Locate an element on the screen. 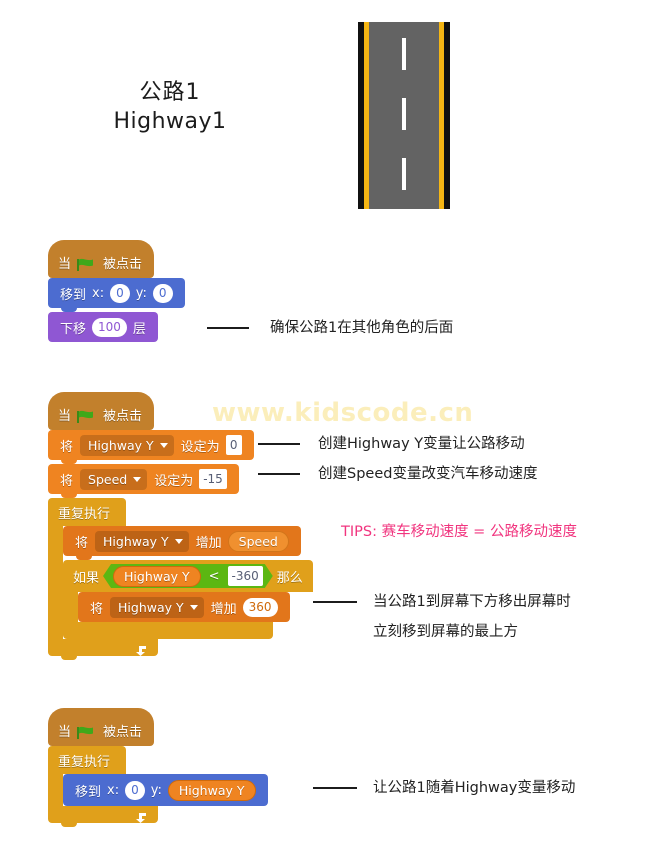 The width and height of the screenshot is (650, 847). then-label: 那么 is located at coordinates (289, 578).